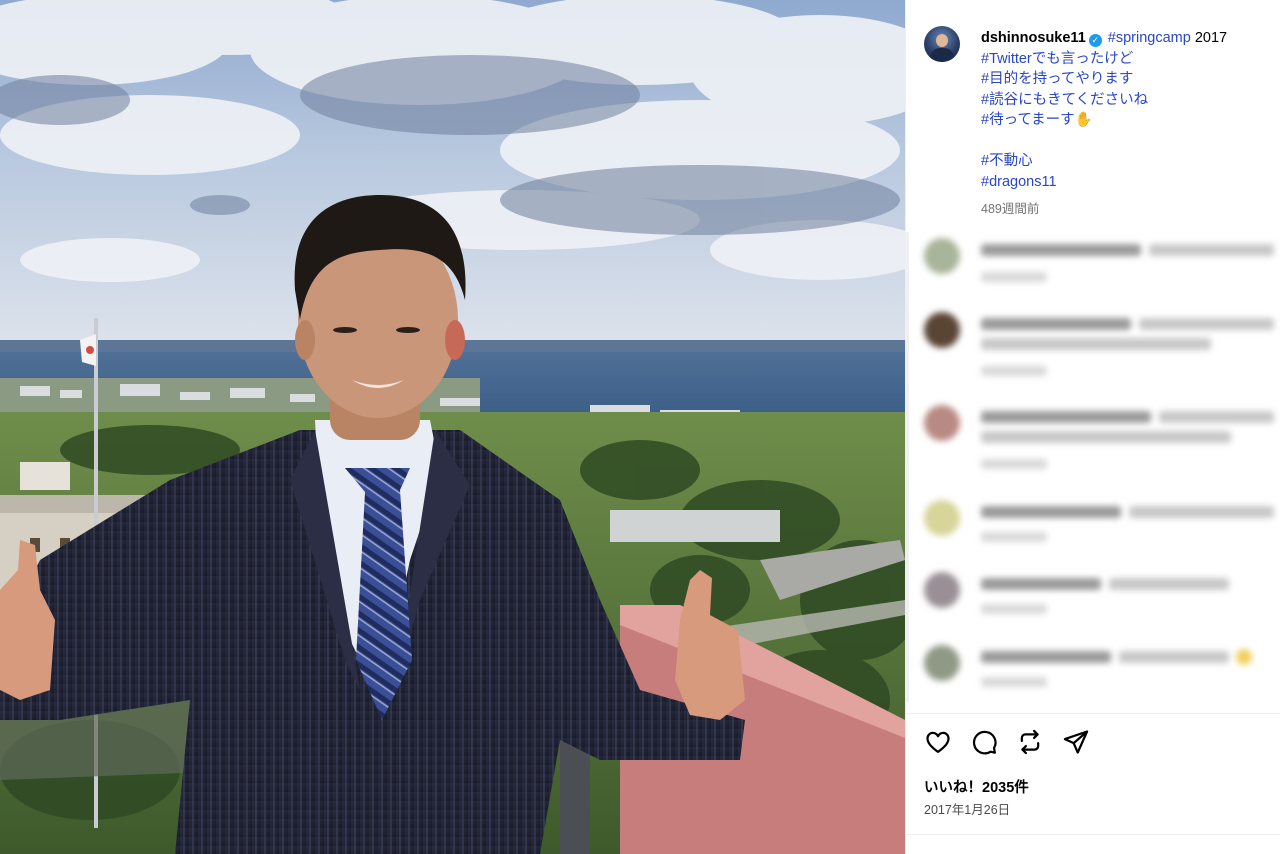 This screenshot has height=854, width=1280. What do you see at coordinates (1130, 79) in the screenshot?
I see `hashtag-link: #目的を持ってやります` at bounding box center [1130, 79].